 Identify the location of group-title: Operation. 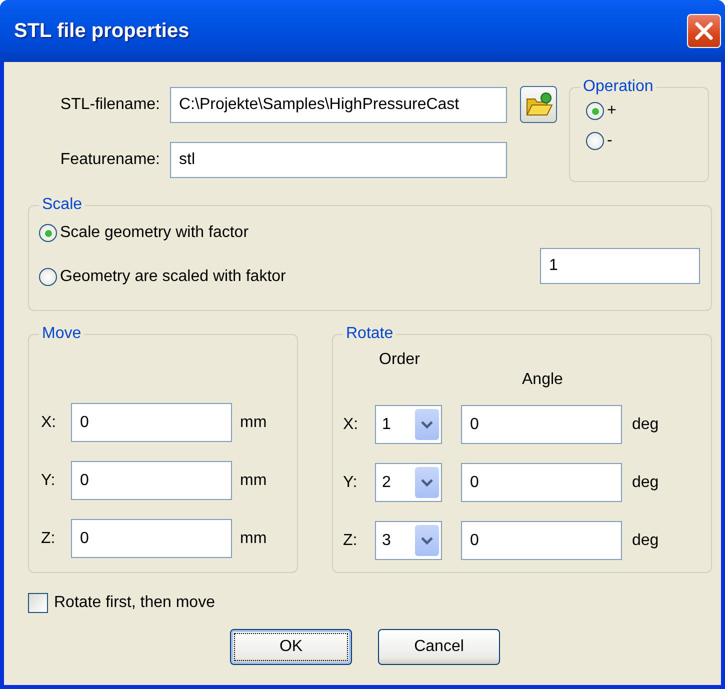
(618, 87).